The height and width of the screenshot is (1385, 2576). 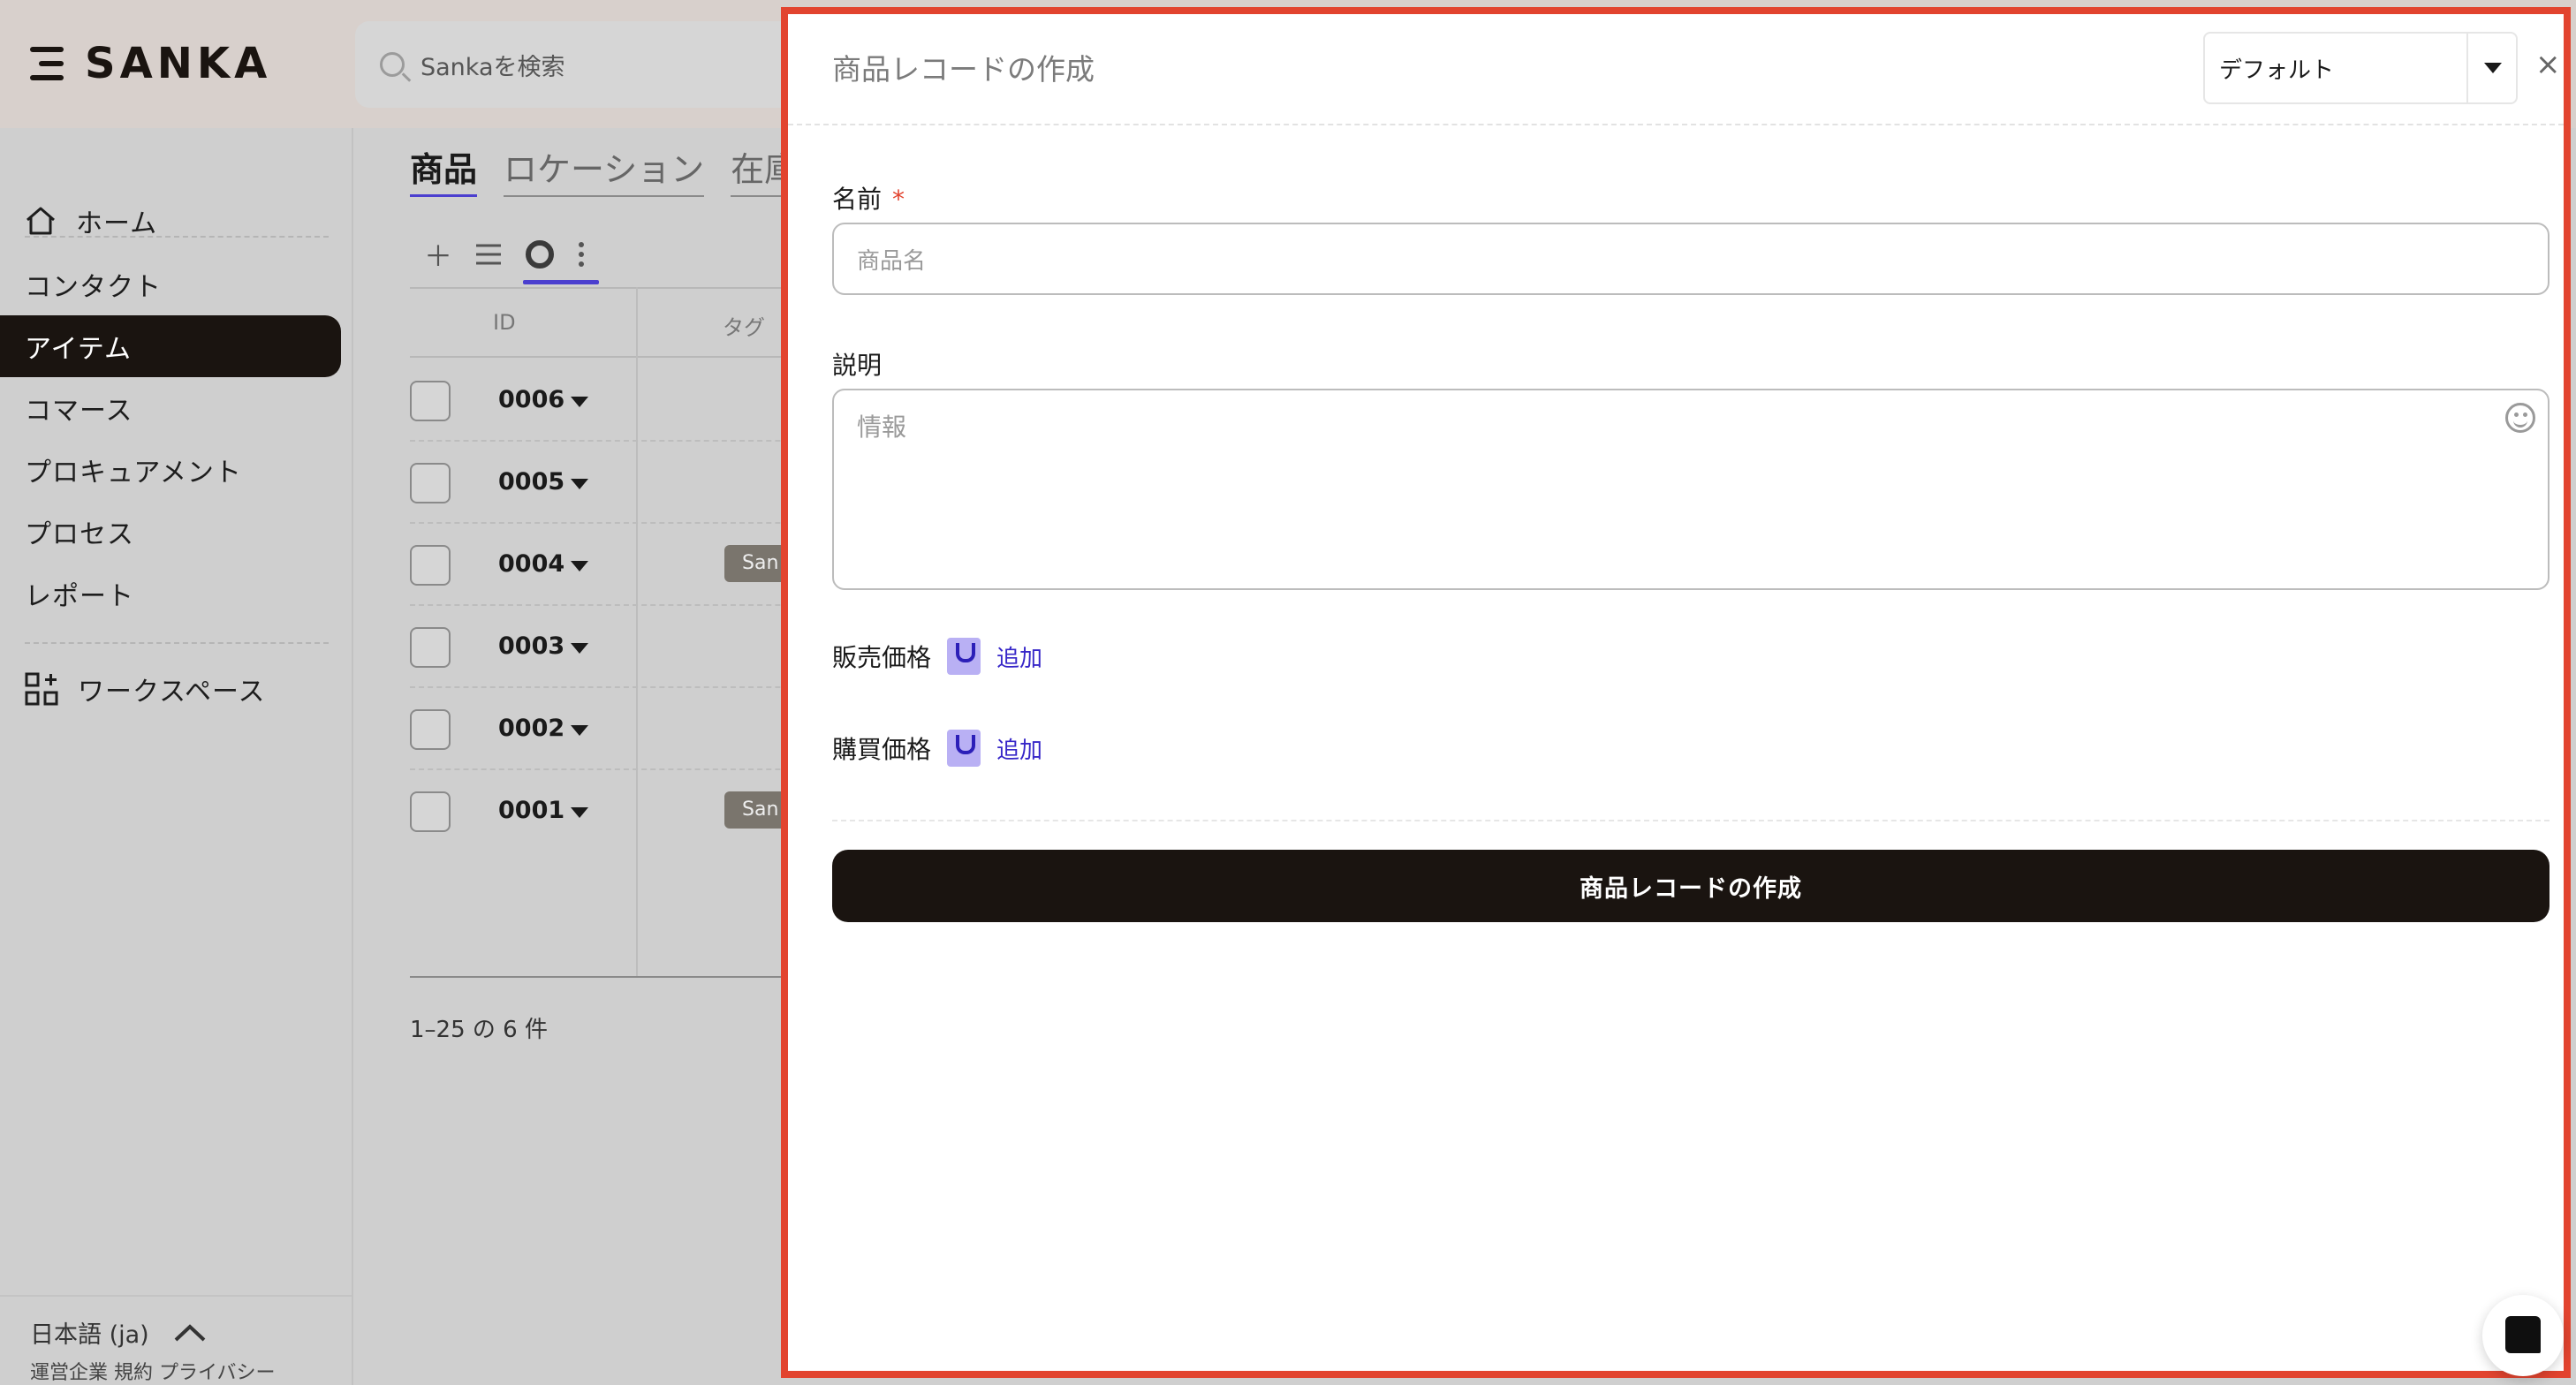 I want to click on home-icon, so click(x=41, y=221).